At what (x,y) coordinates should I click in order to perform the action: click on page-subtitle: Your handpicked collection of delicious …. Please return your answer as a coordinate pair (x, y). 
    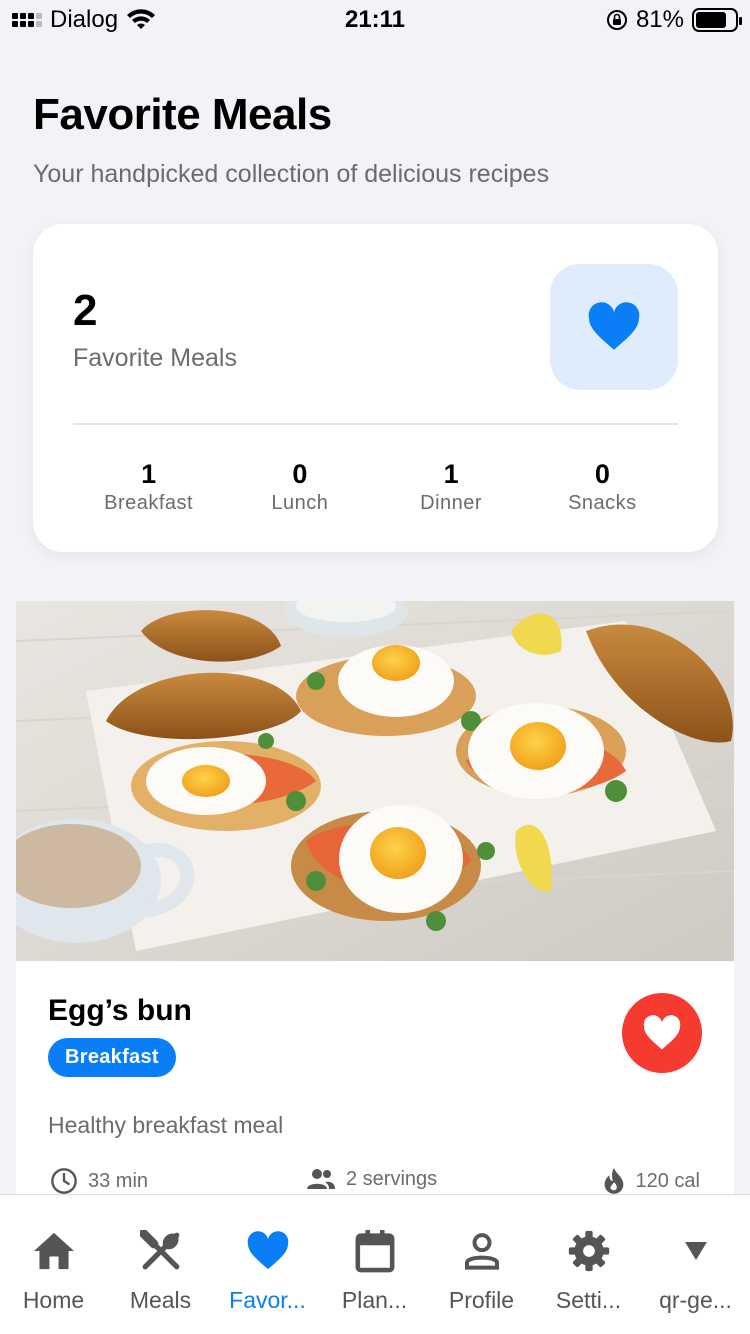
    Looking at the image, I should click on (291, 174).